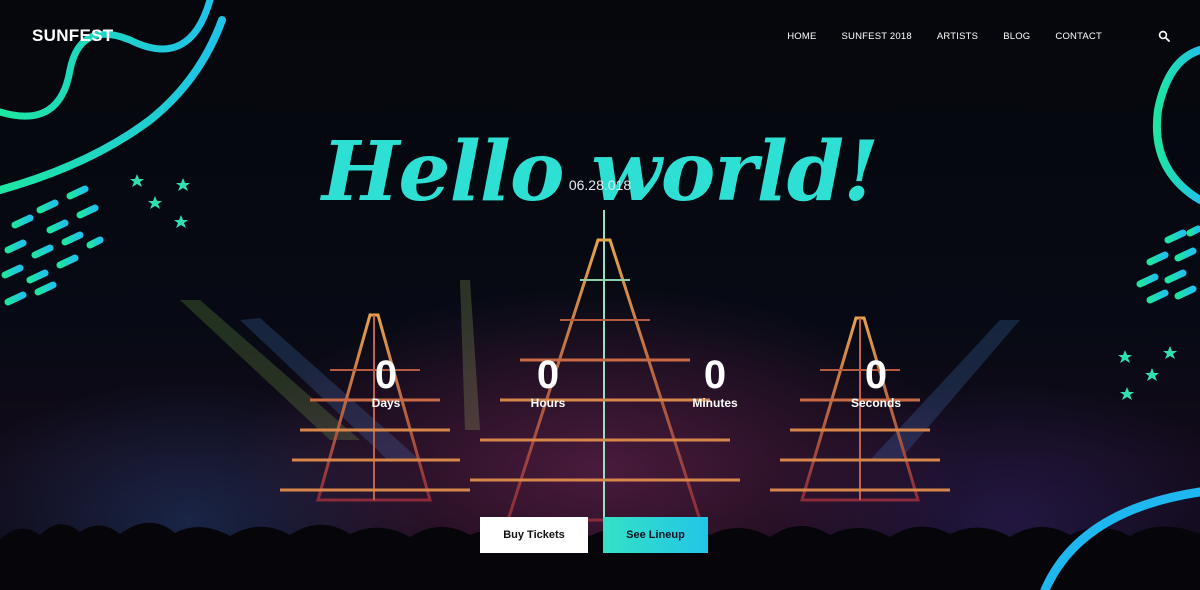 The image size is (1200, 590). I want to click on nav-item-artists: ARTISTS, so click(957, 36).